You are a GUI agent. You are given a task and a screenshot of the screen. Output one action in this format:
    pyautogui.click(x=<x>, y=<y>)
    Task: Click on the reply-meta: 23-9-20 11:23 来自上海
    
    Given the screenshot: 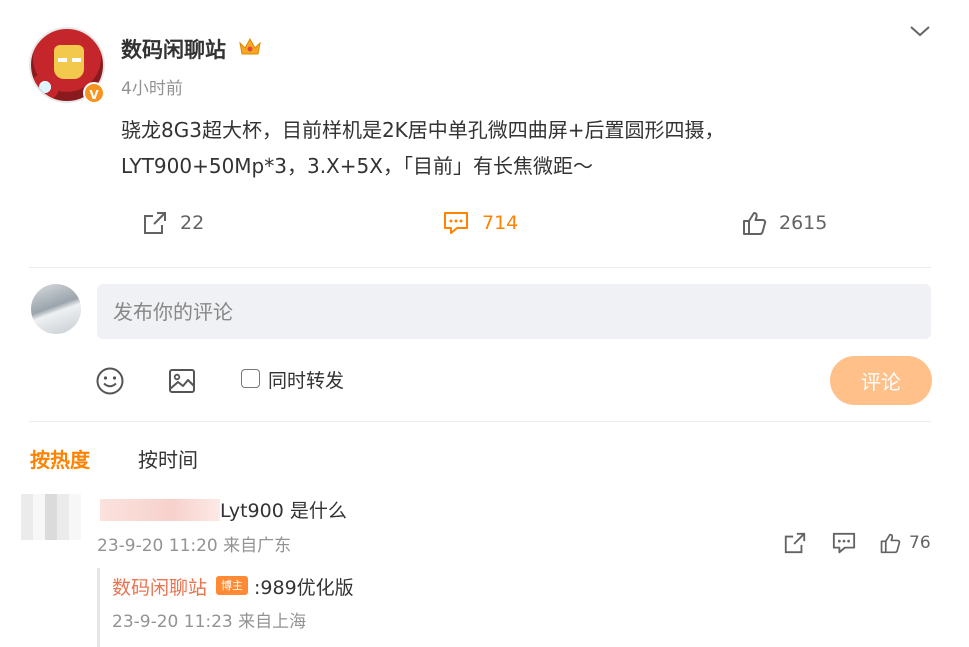 What is the action you would take?
    pyautogui.click(x=209, y=622)
    